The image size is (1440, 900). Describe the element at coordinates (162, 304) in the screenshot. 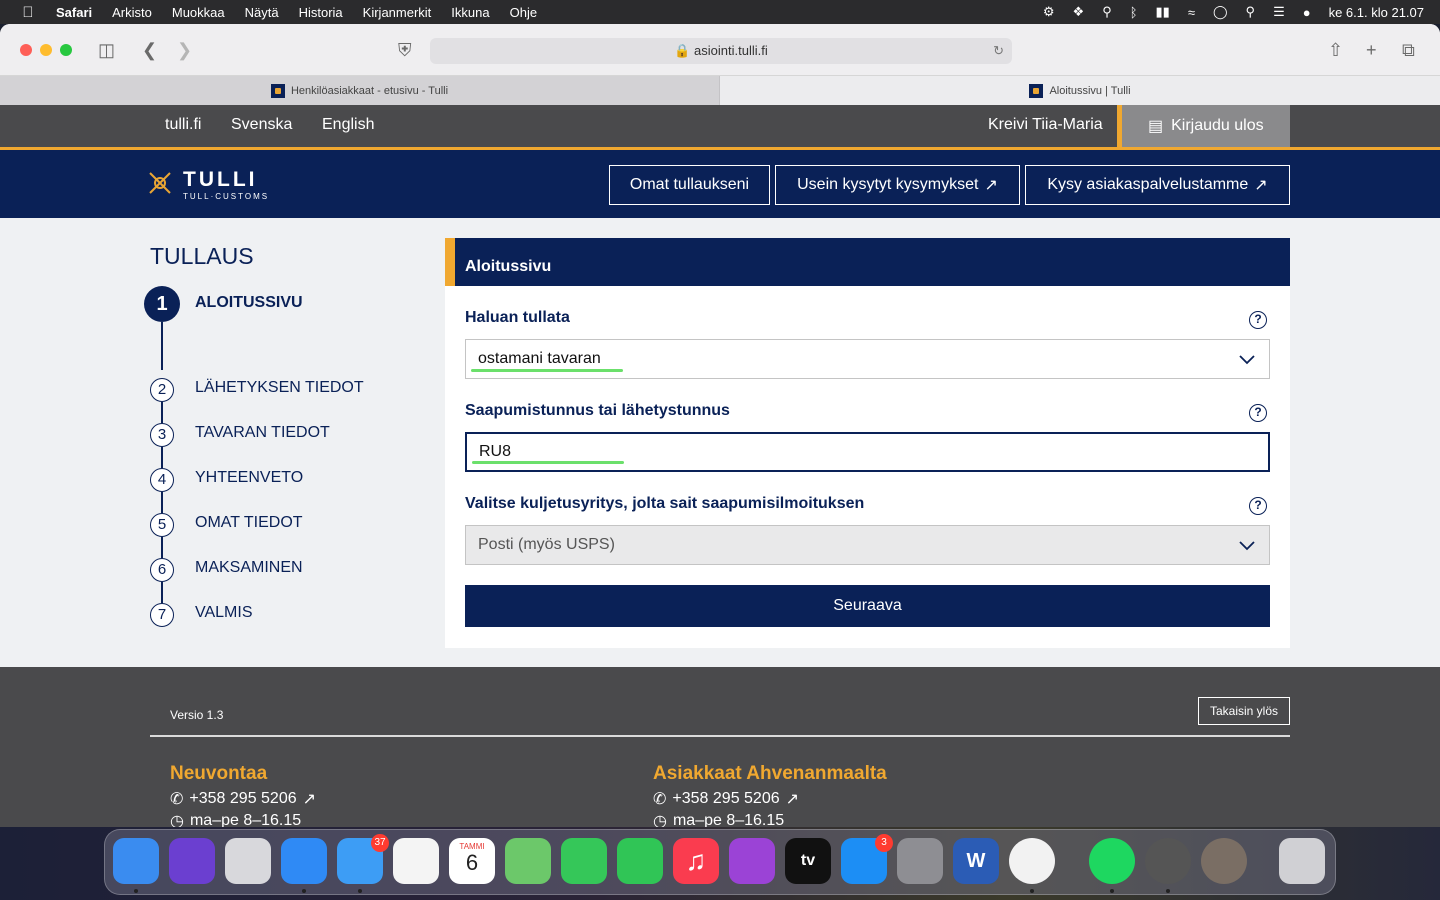

I see `step-1-number: 1` at that location.